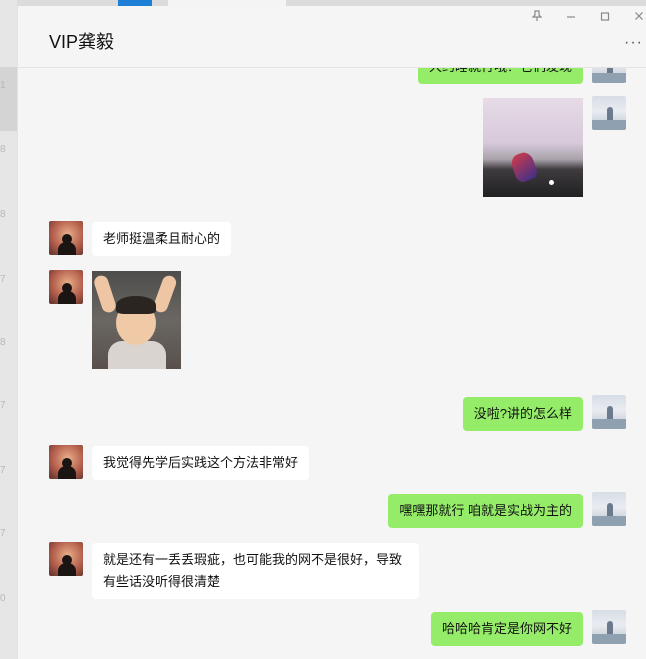  Describe the element at coordinates (8, 329) in the screenshot. I see `chat-list-strip: 1 8 8 7 8 7 7 7 0` at that location.